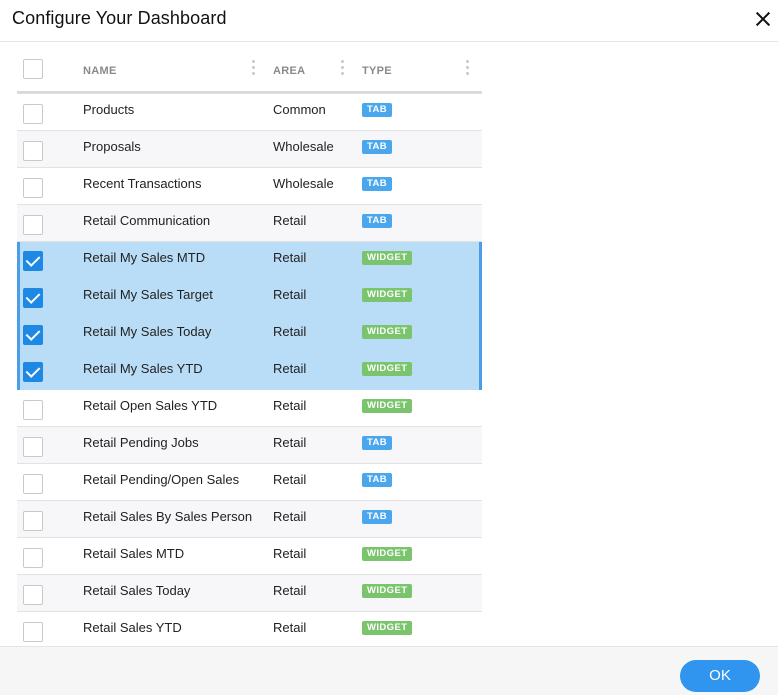  I want to click on row-name: Retail Sales Today, so click(137, 590).